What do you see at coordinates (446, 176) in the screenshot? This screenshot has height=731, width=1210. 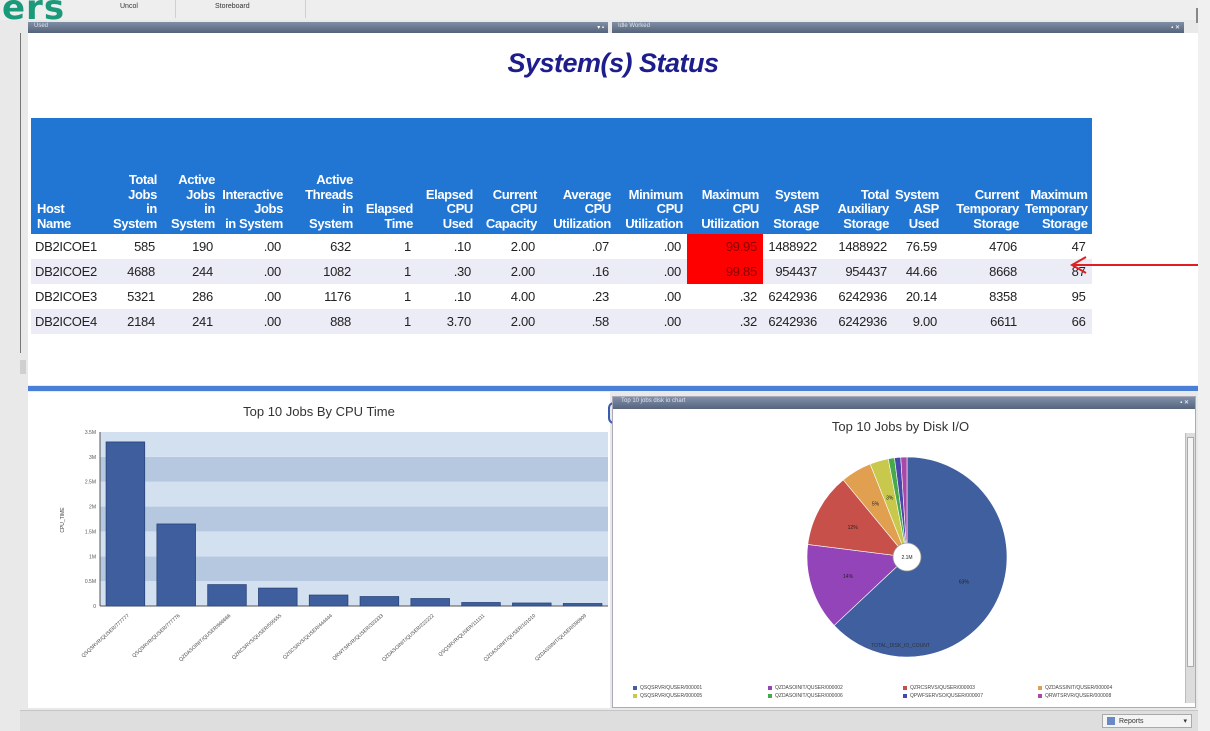 I see `col-elapsed-cpu: Elapsed CPU Used` at bounding box center [446, 176].